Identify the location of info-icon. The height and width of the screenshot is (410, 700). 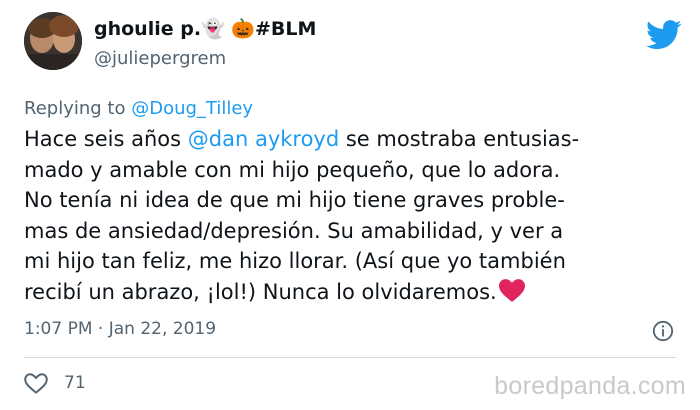
(663, 331).